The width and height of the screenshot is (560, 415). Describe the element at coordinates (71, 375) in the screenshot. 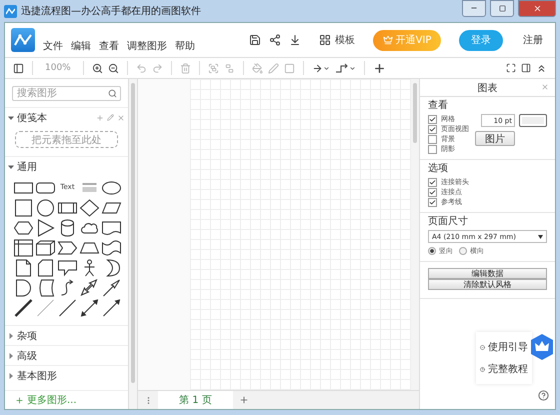

I see `section-title: 基本图形` at that location.